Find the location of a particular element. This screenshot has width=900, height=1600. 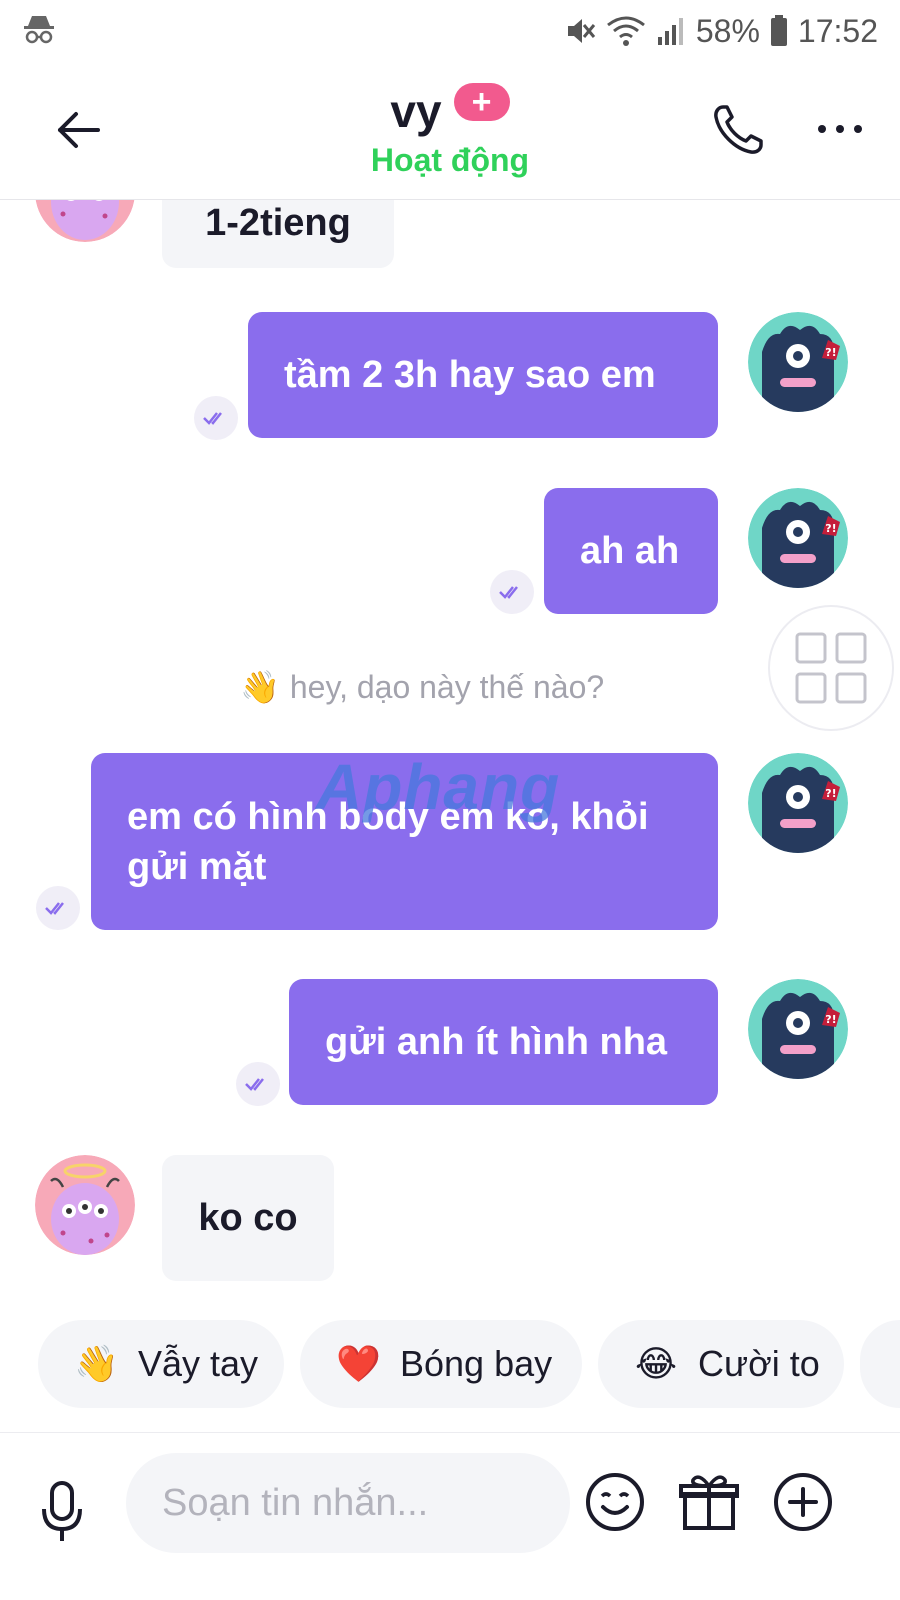

phone-icon is located at coordinates (738, 129).